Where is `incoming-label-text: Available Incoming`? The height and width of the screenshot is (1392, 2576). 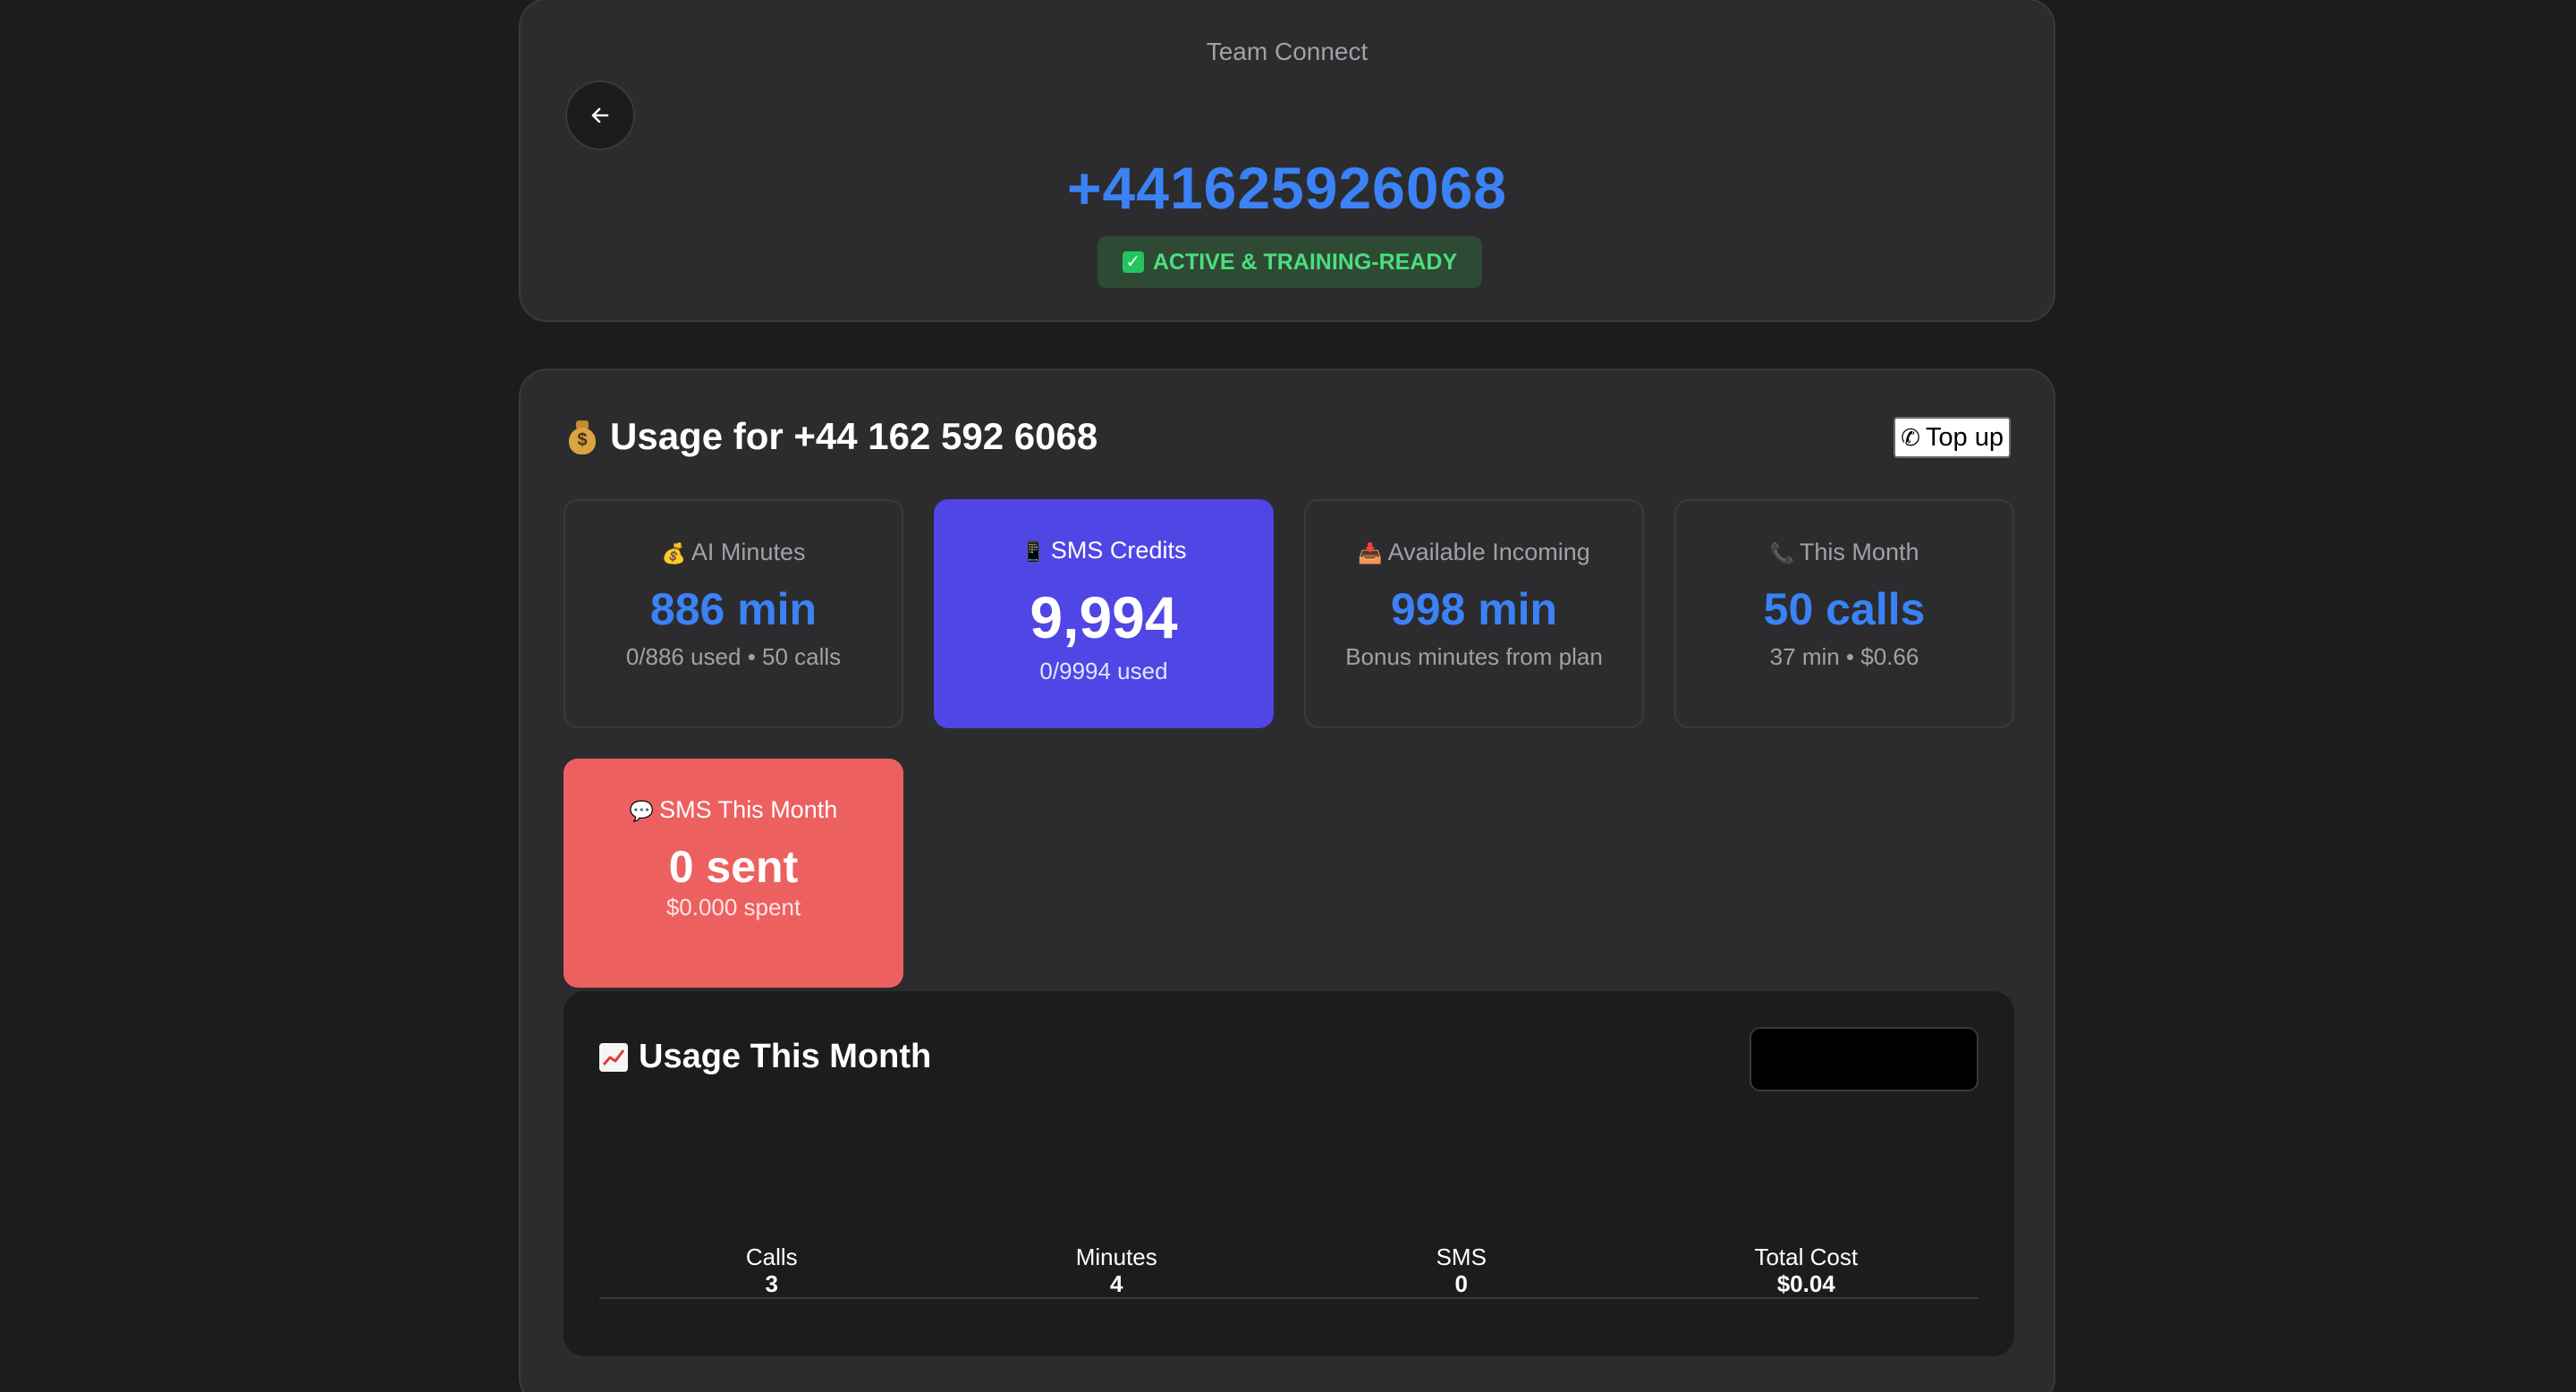 incoming-label-text: Available Incoming is located at coordinates (1488, 552).